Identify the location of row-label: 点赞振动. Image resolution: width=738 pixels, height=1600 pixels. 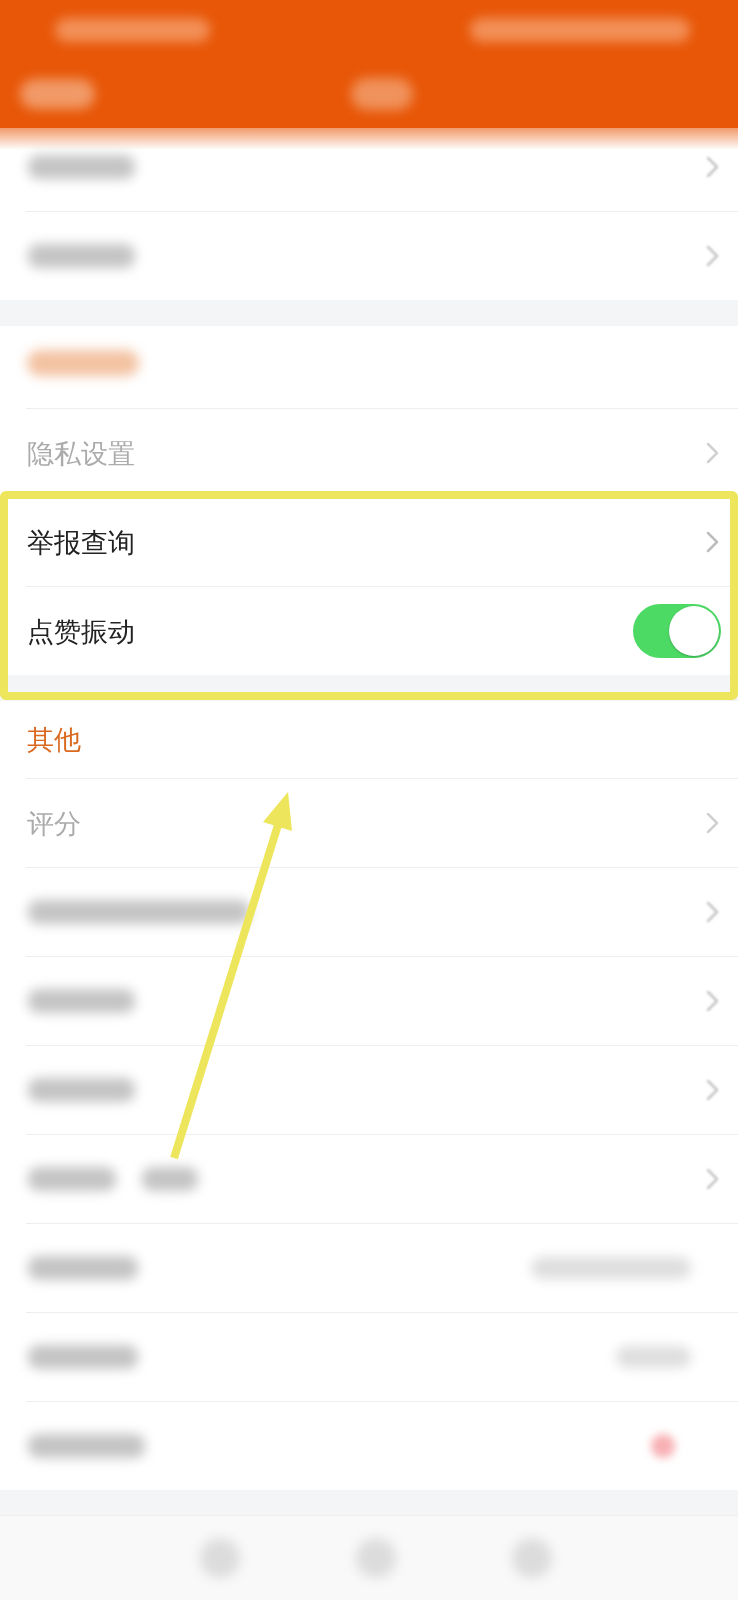
(81, 631).